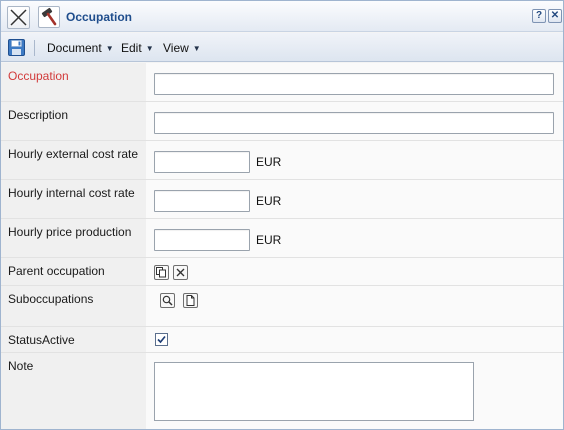 The height and width of the screenshot is (430, 564). I want to click on row-description: Description, so click(282, 121).